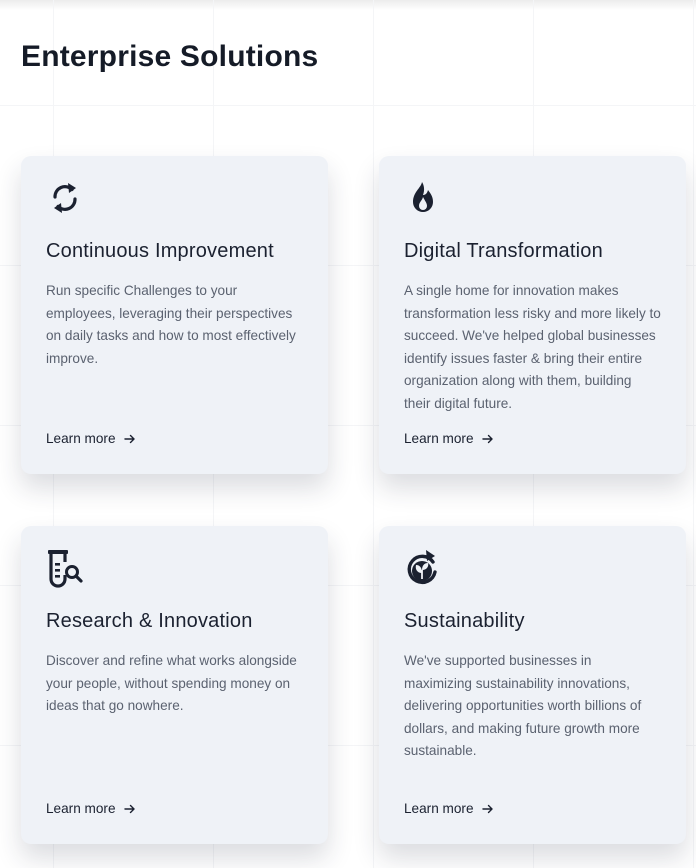 Image resolution: width=696 pixels, height=868 pixels. I want to click on flame-icon, so click(423, 198).